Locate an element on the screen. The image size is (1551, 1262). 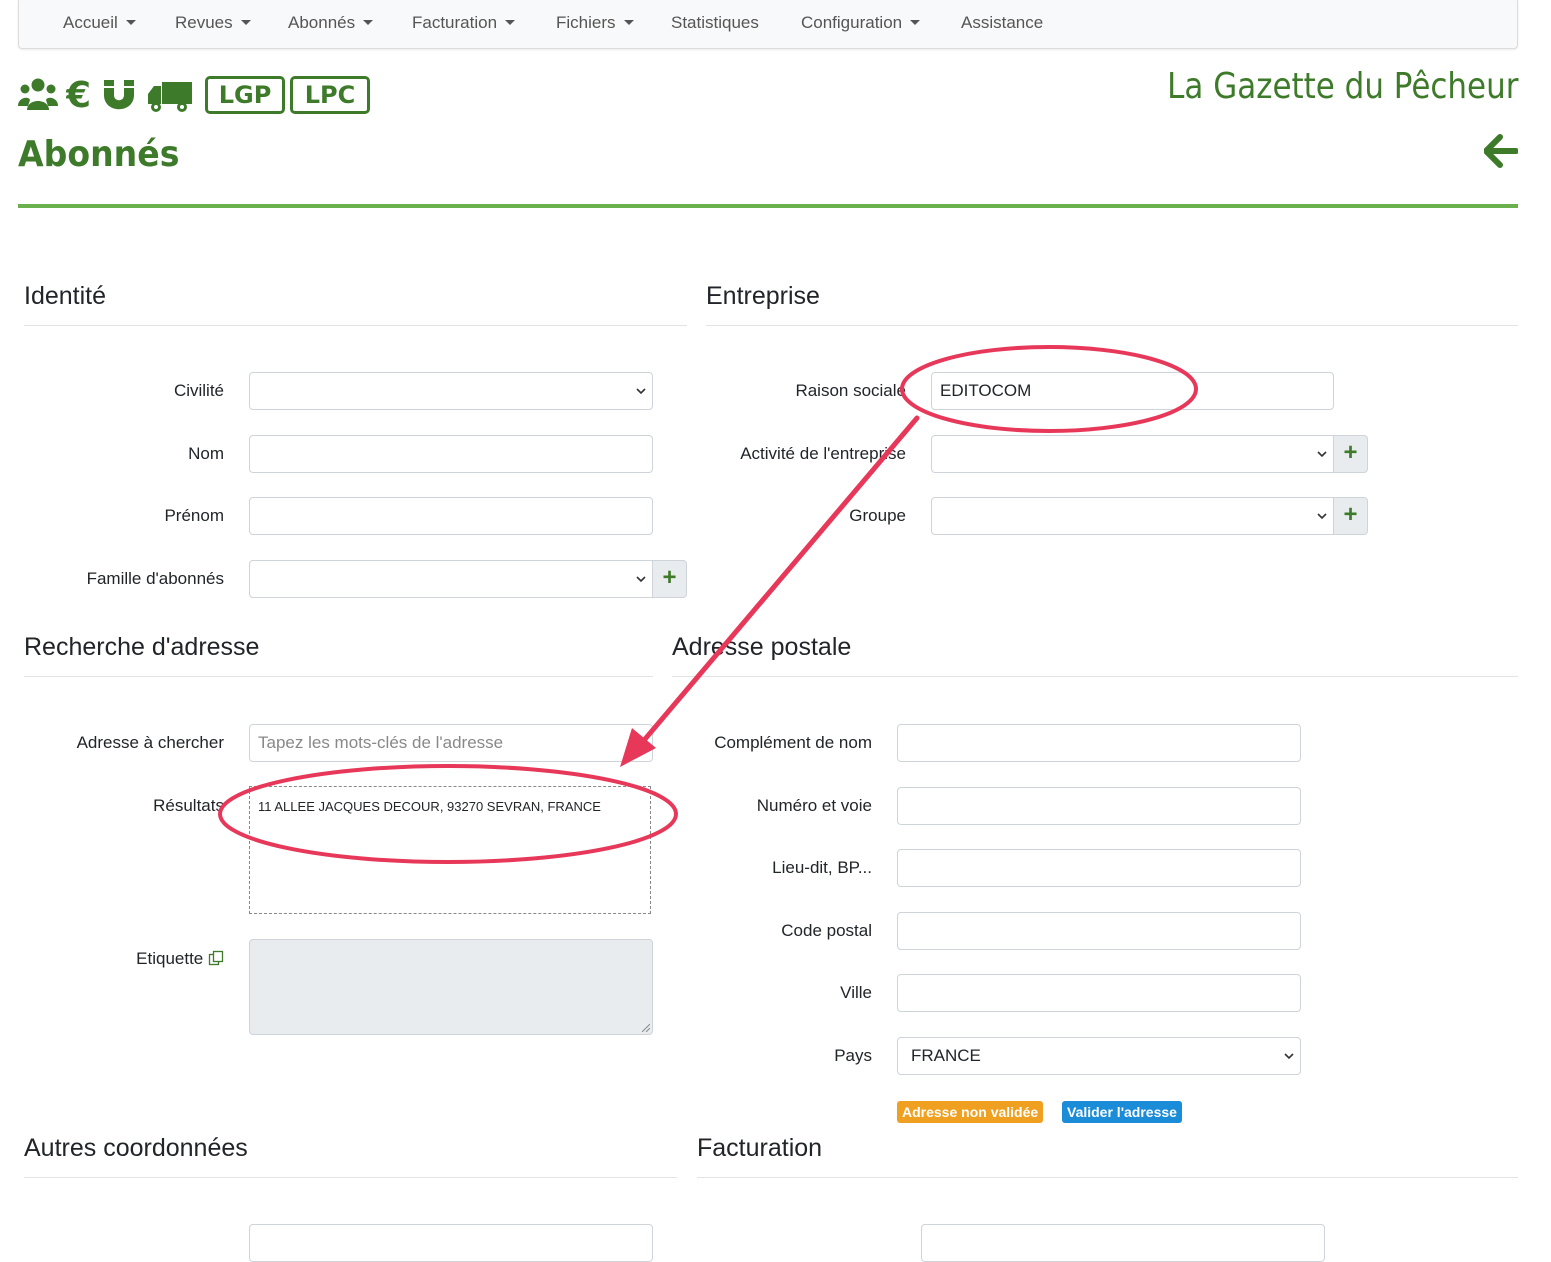
header-divider is located at coordinates (768, 206).